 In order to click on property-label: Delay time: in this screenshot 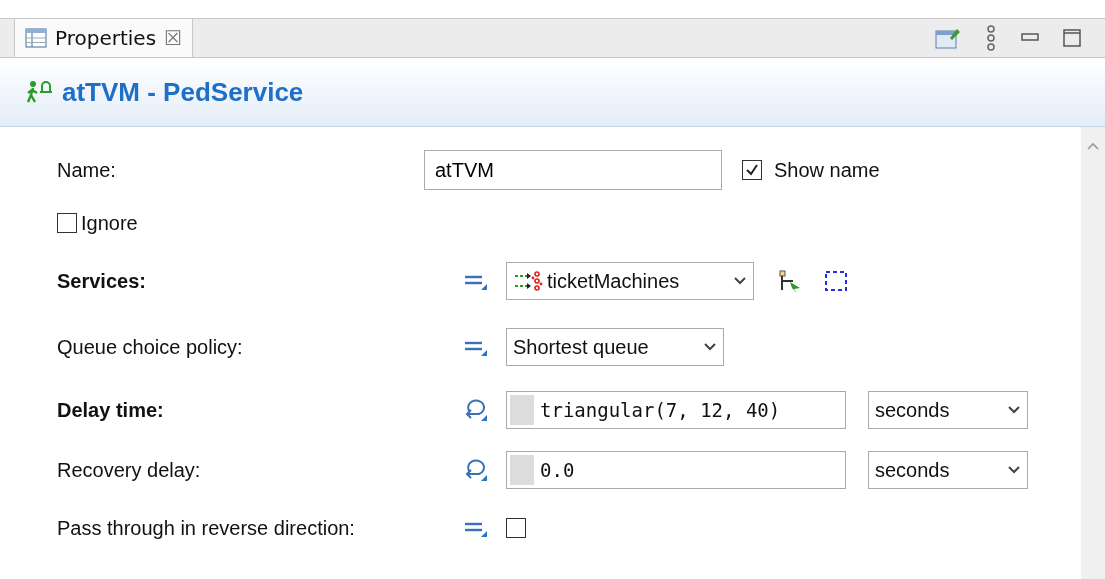, I will do `click(111, 410)`.